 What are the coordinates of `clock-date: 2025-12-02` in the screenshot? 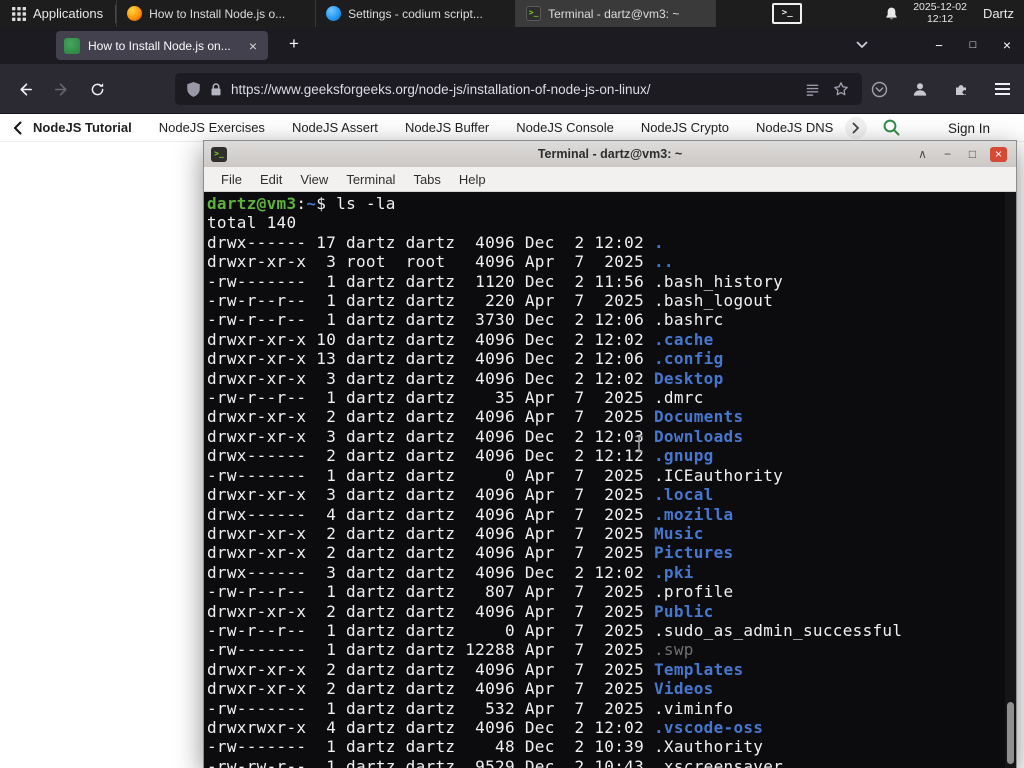 It's located at (940, 7).